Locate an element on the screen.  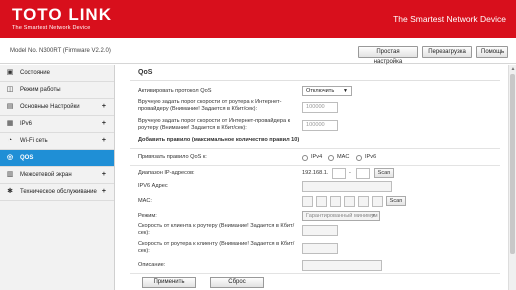
sidebar-item-operation-mode: ◫ Режим работы is located at coordinates (57, 90).